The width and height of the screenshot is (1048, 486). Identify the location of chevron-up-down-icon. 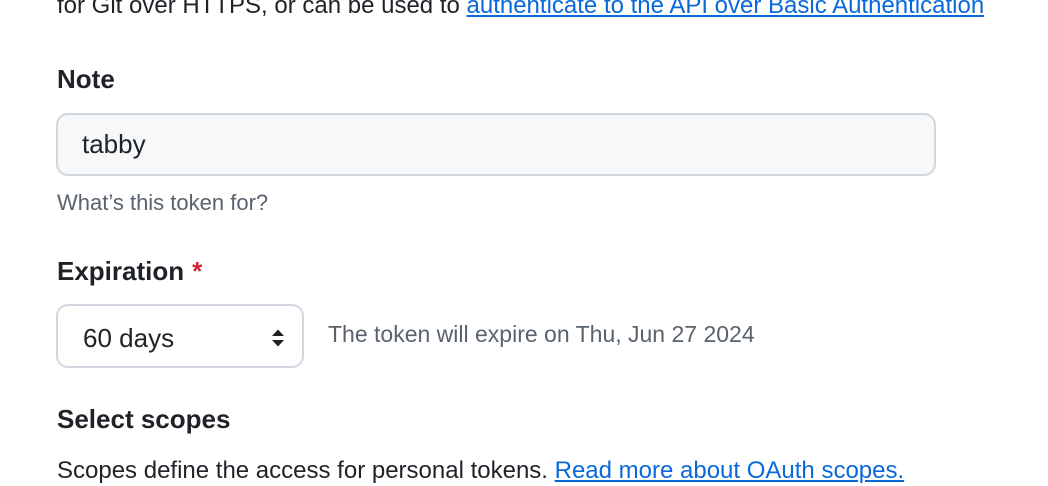
(278, 338).